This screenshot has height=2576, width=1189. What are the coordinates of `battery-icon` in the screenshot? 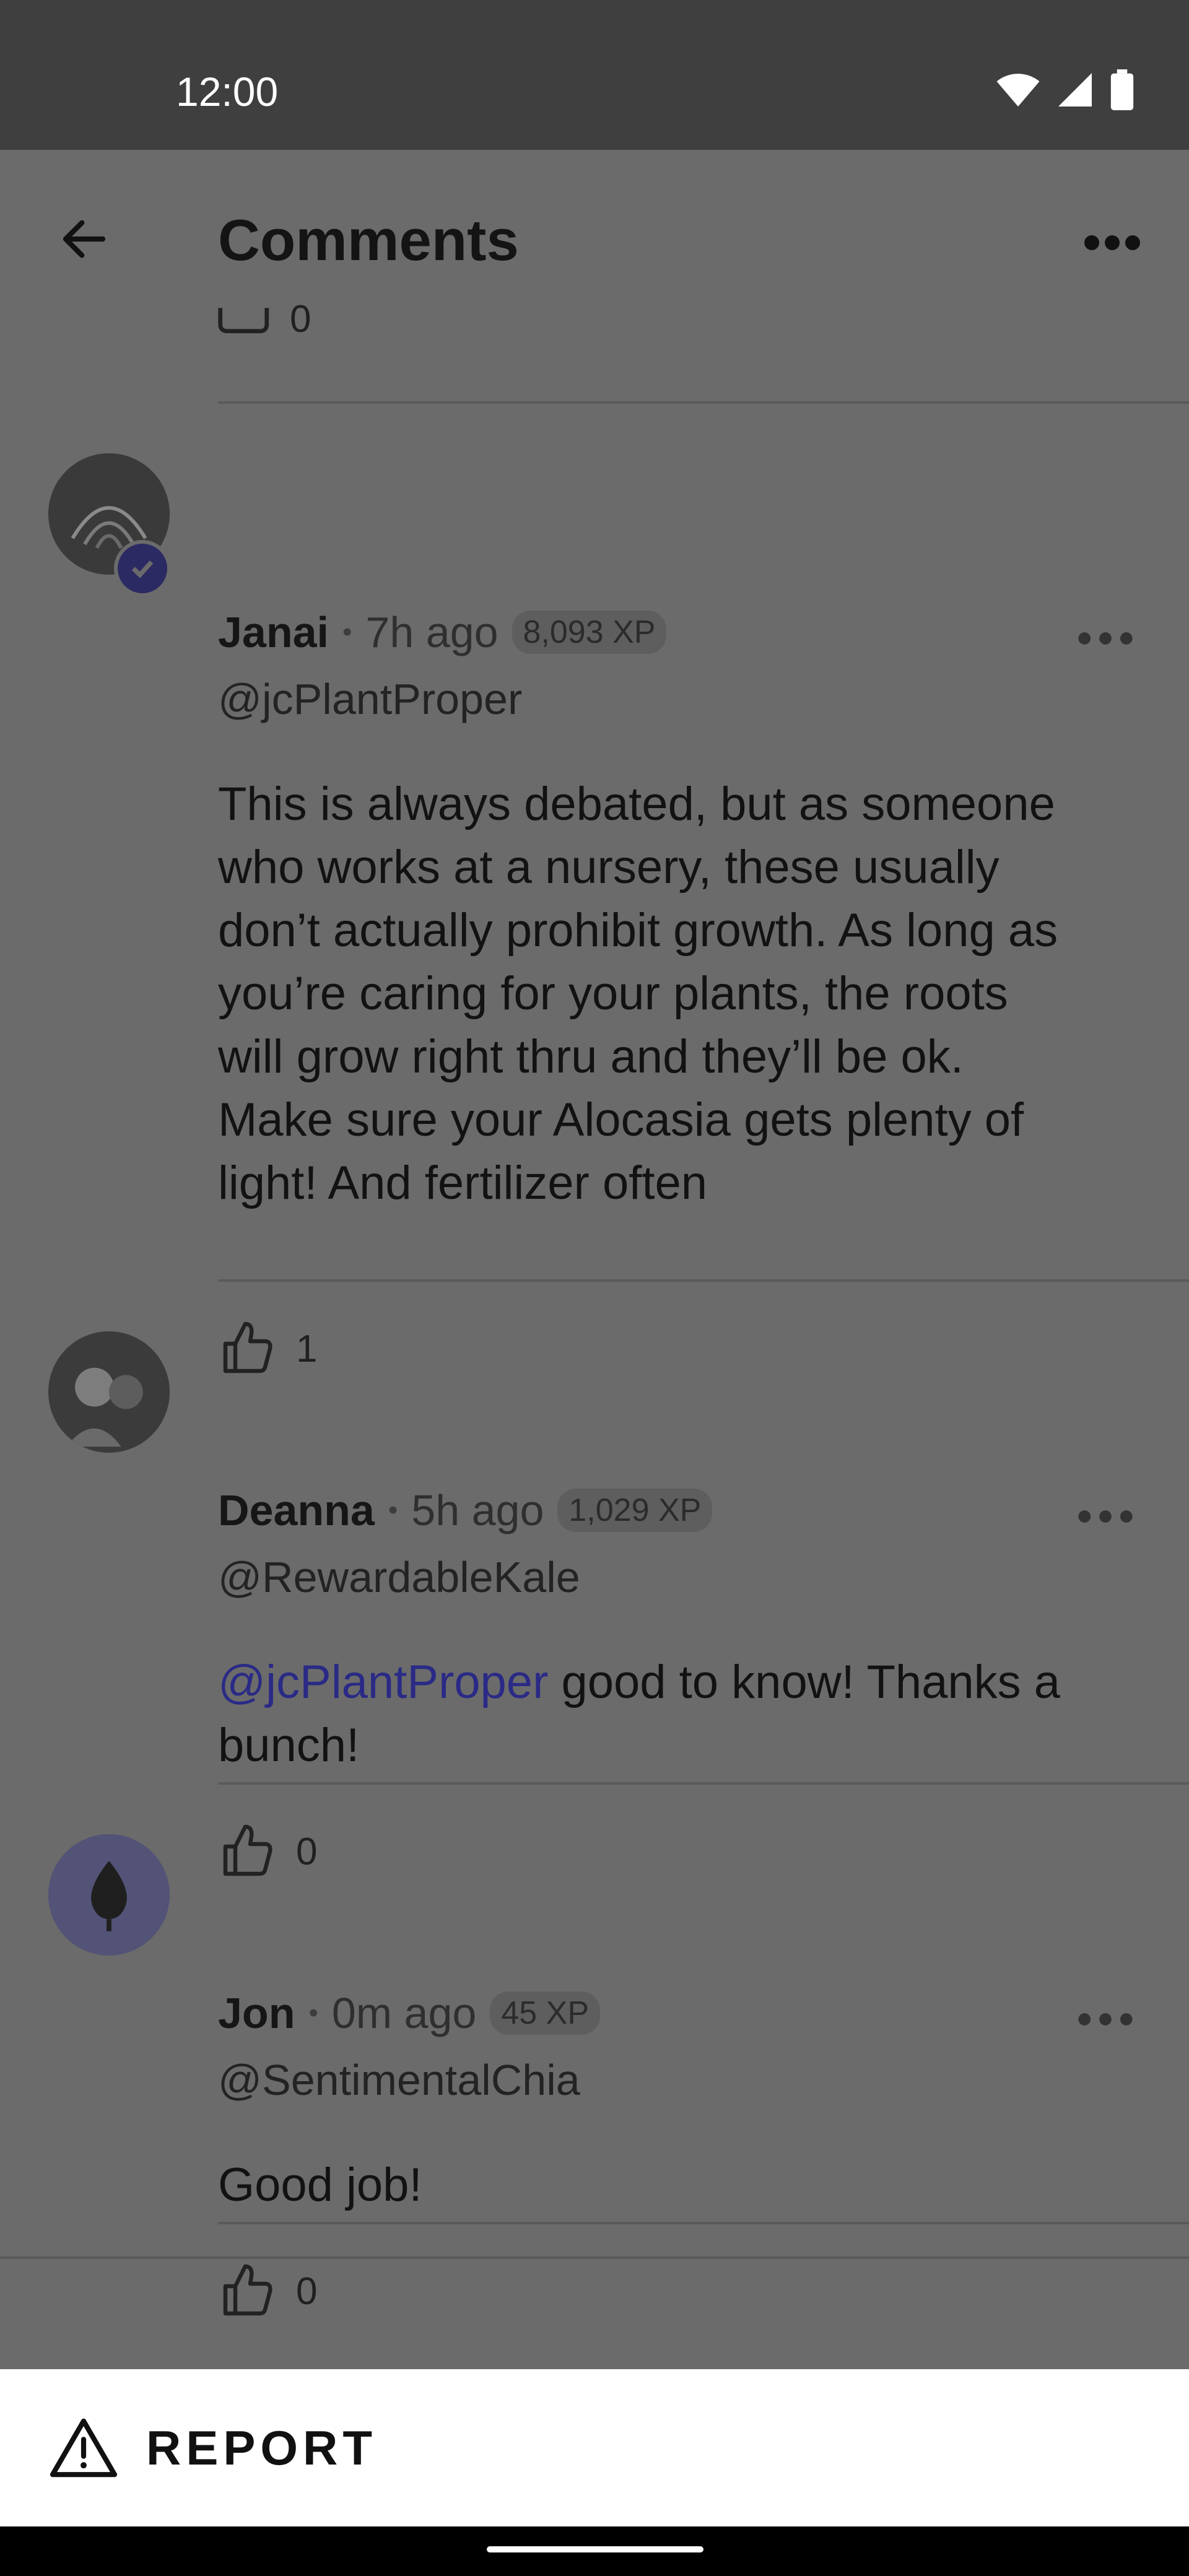 It's located at (1122, 89).